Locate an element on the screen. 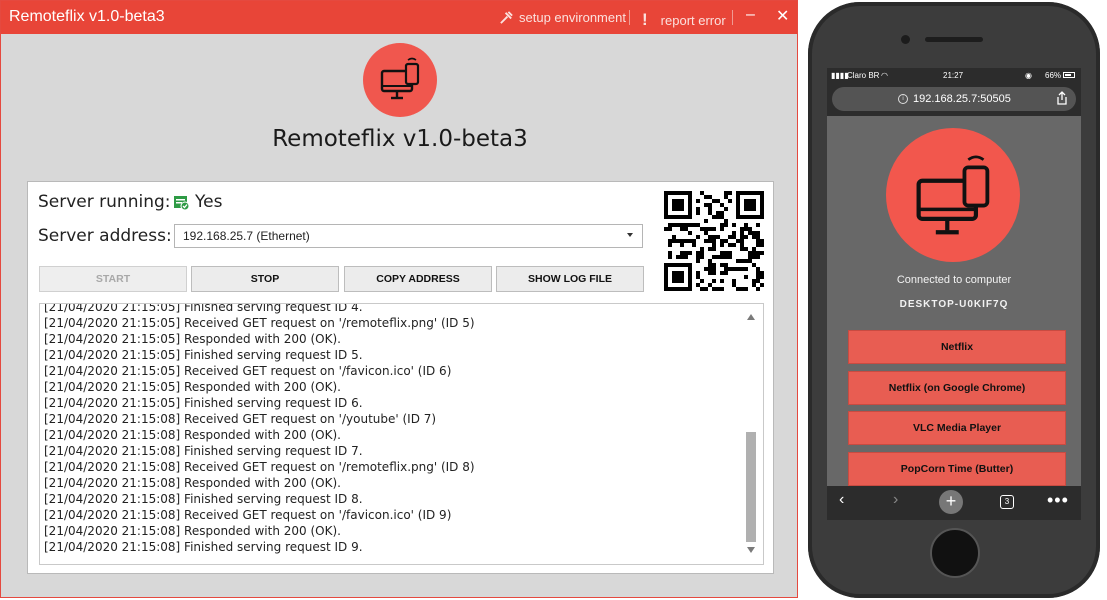 The image size is (1107, 600). computer-name: DESKTOP-U0KIF7Q is located at coordinates (954, 304).